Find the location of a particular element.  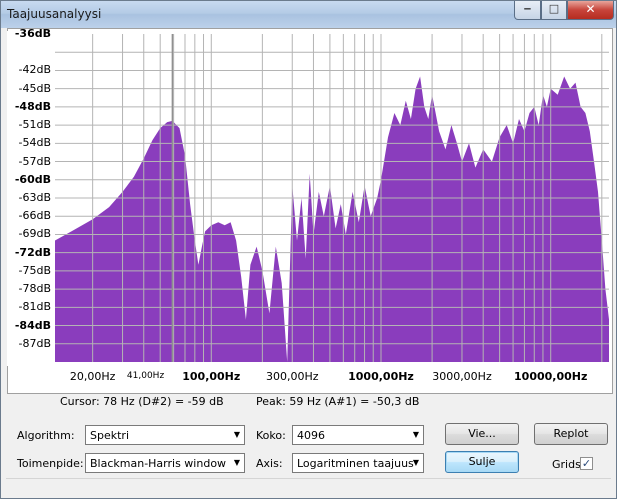

minimize-icon: ‒ is located at coordinates (527, 8).